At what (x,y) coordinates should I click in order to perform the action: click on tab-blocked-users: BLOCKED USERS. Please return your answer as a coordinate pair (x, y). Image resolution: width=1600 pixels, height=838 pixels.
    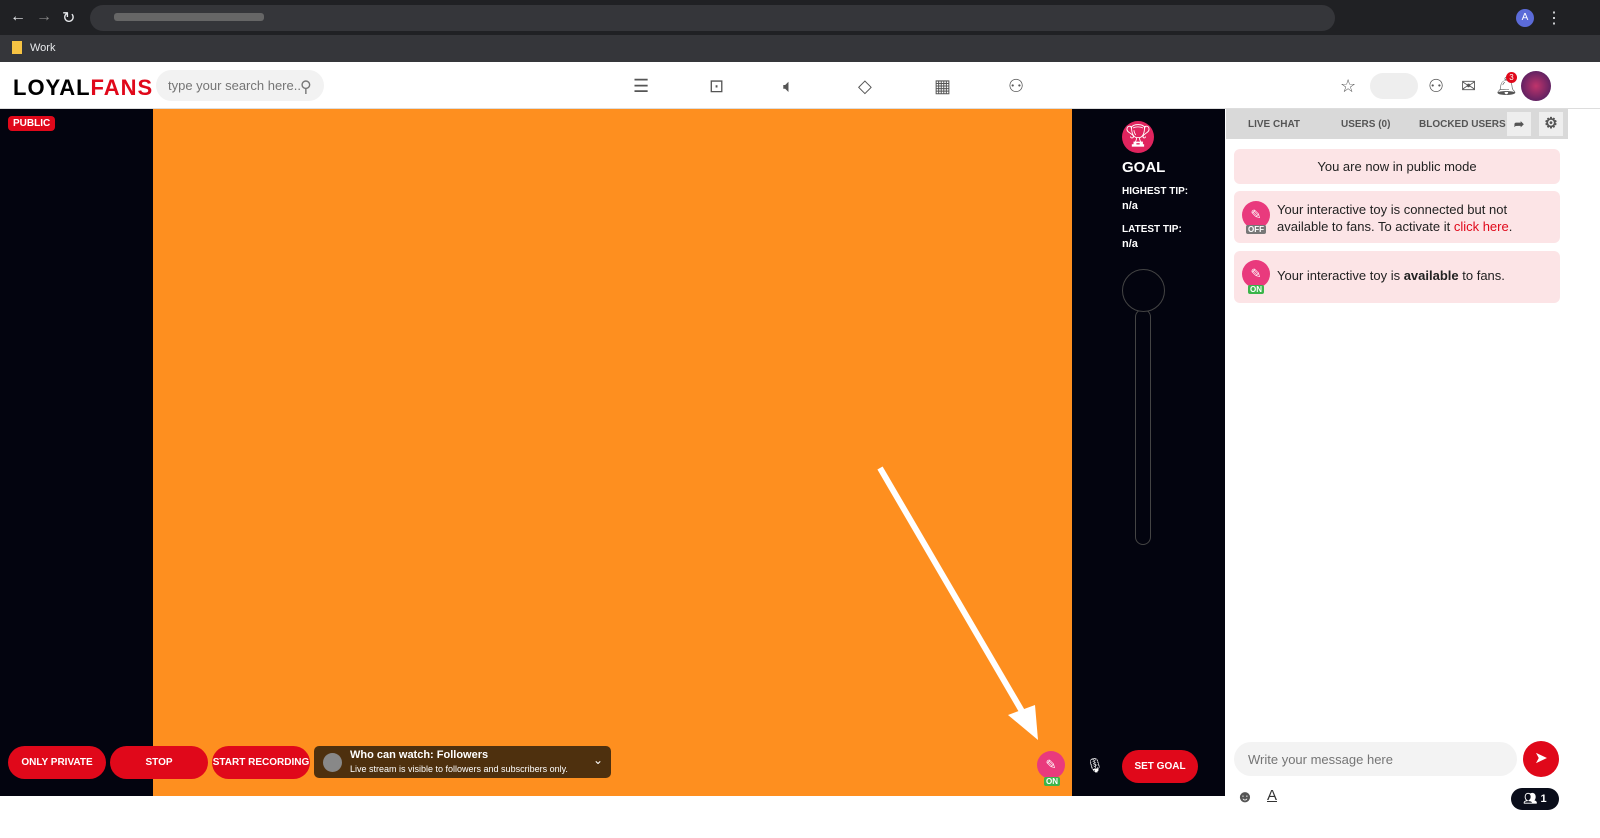
    Looking at the image, I should click on (1462, 124).